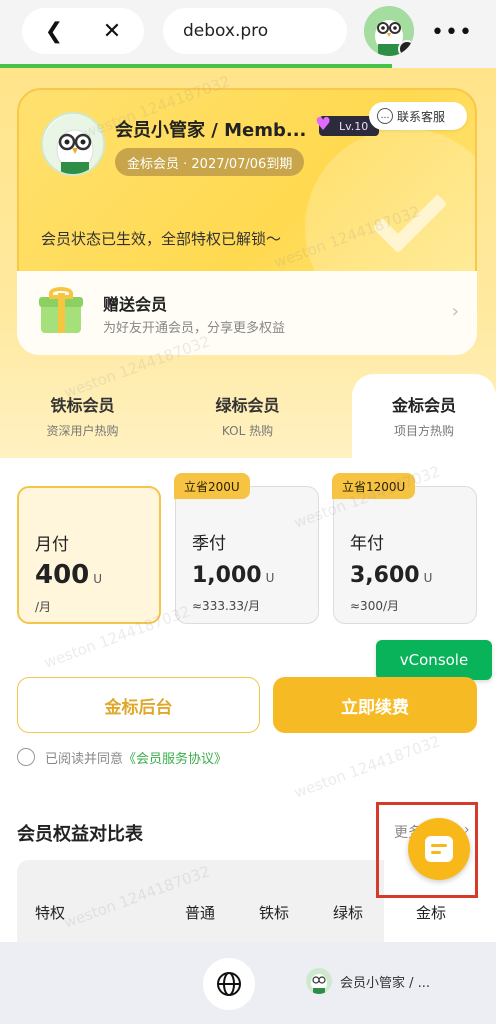 This screenshot has width=496, height=1024. Describe the element at coordinates (434, 660) in the screenshot. I see `vconsole-button: vConsole` at that location.